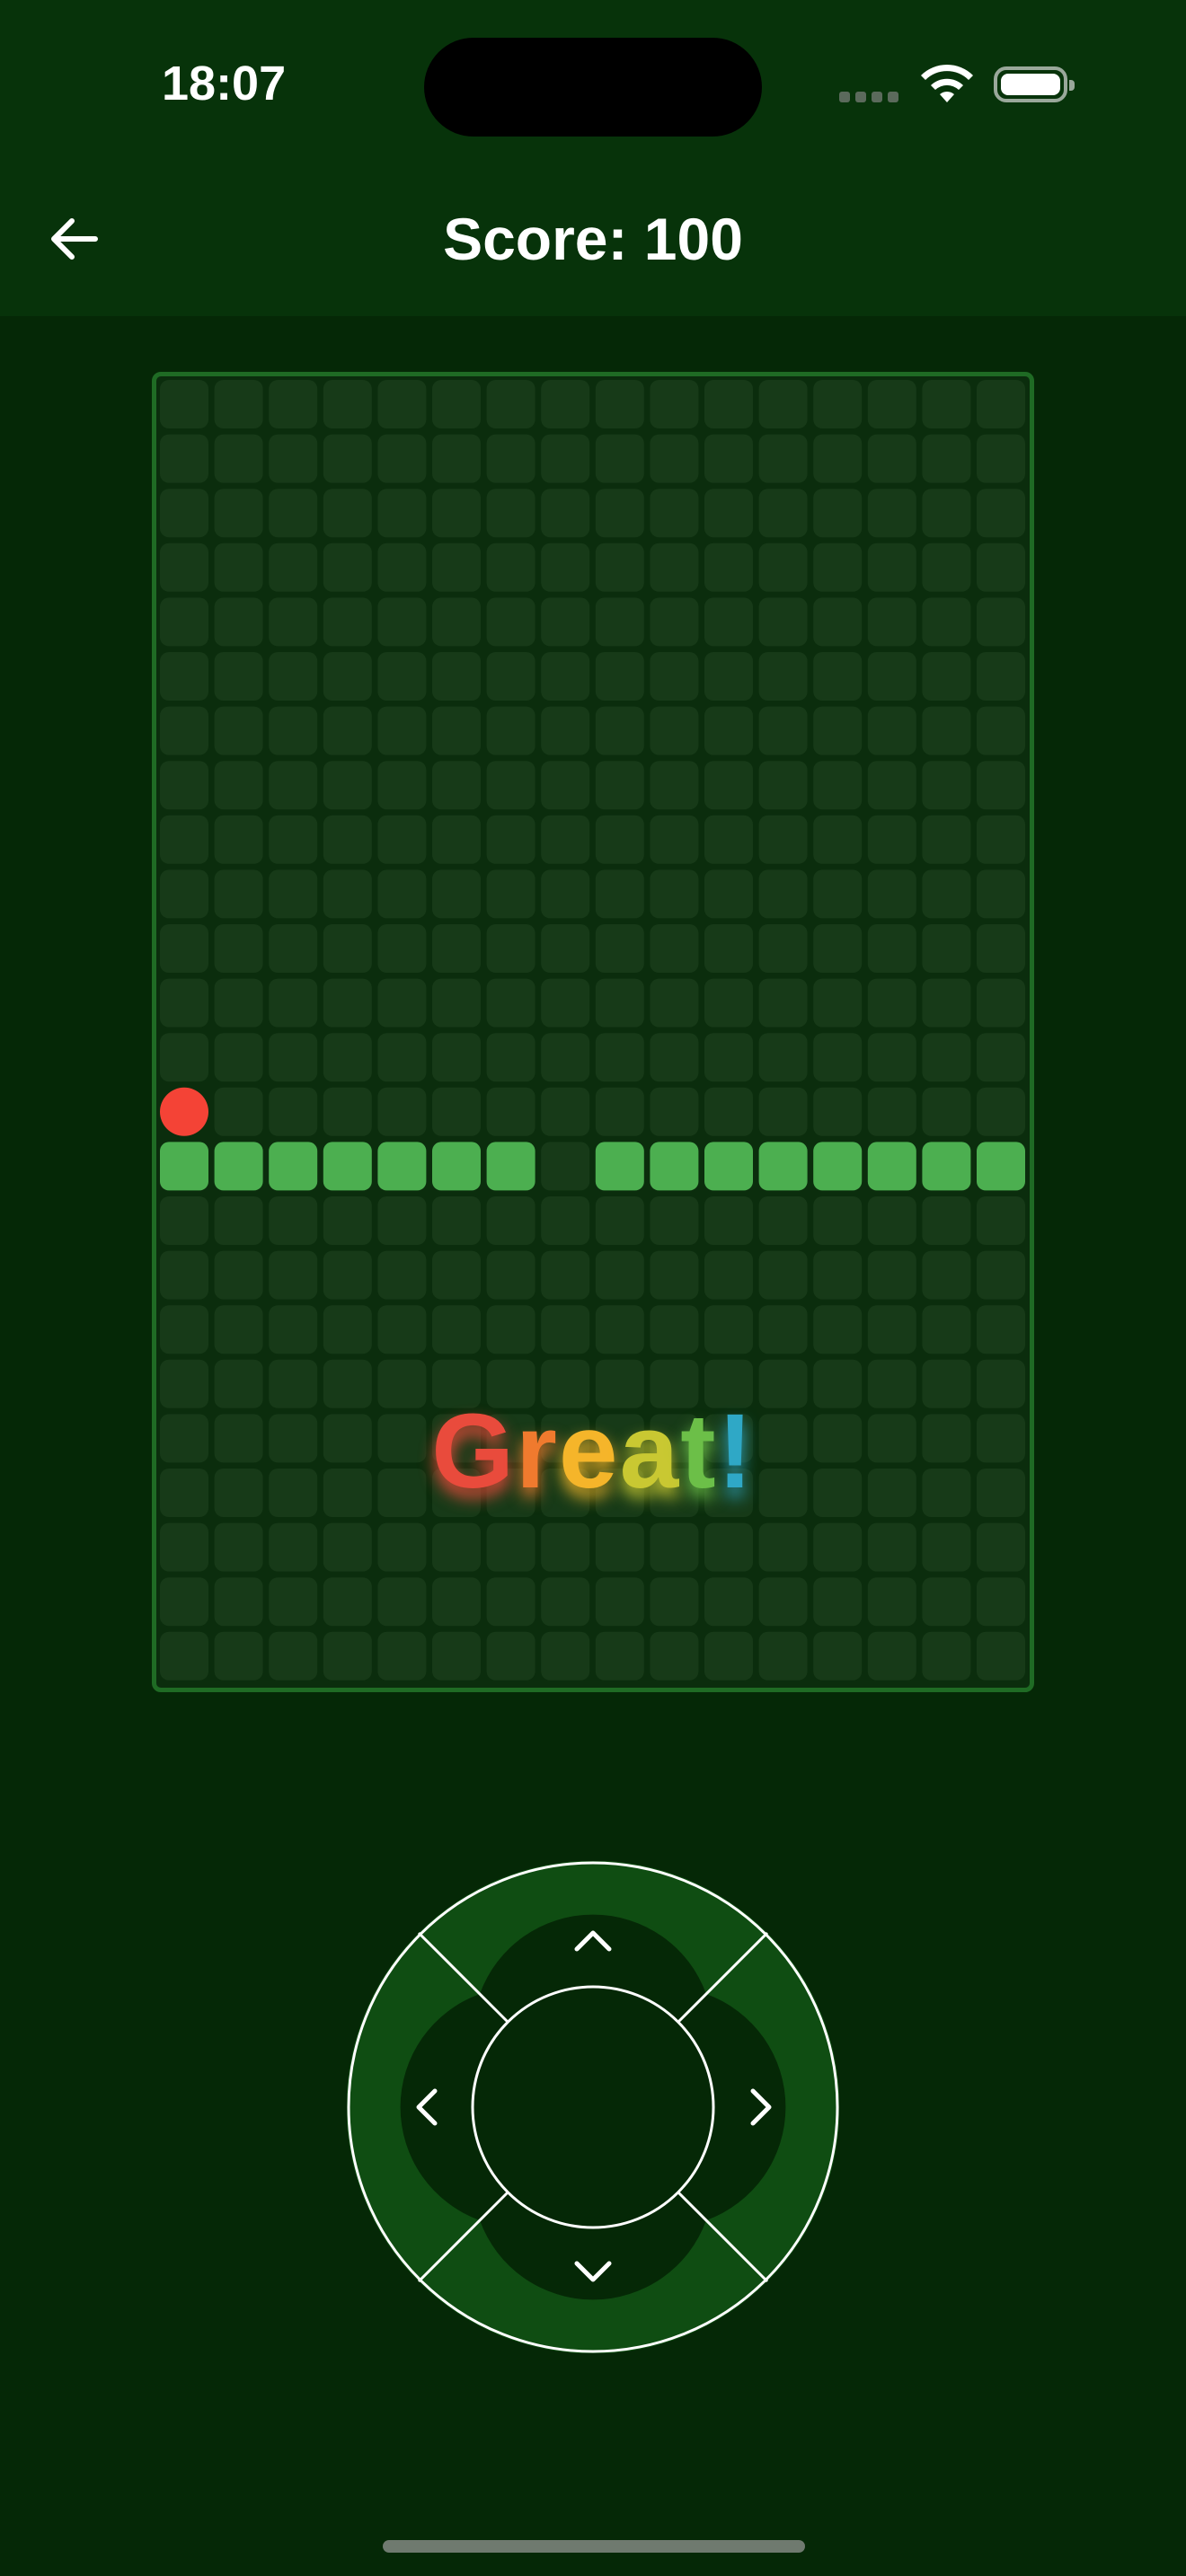 The image size is (1186, 2576). Describe the element at coordinates (699, 1451) in the screenshot. I see `great-letter: t` at that location.